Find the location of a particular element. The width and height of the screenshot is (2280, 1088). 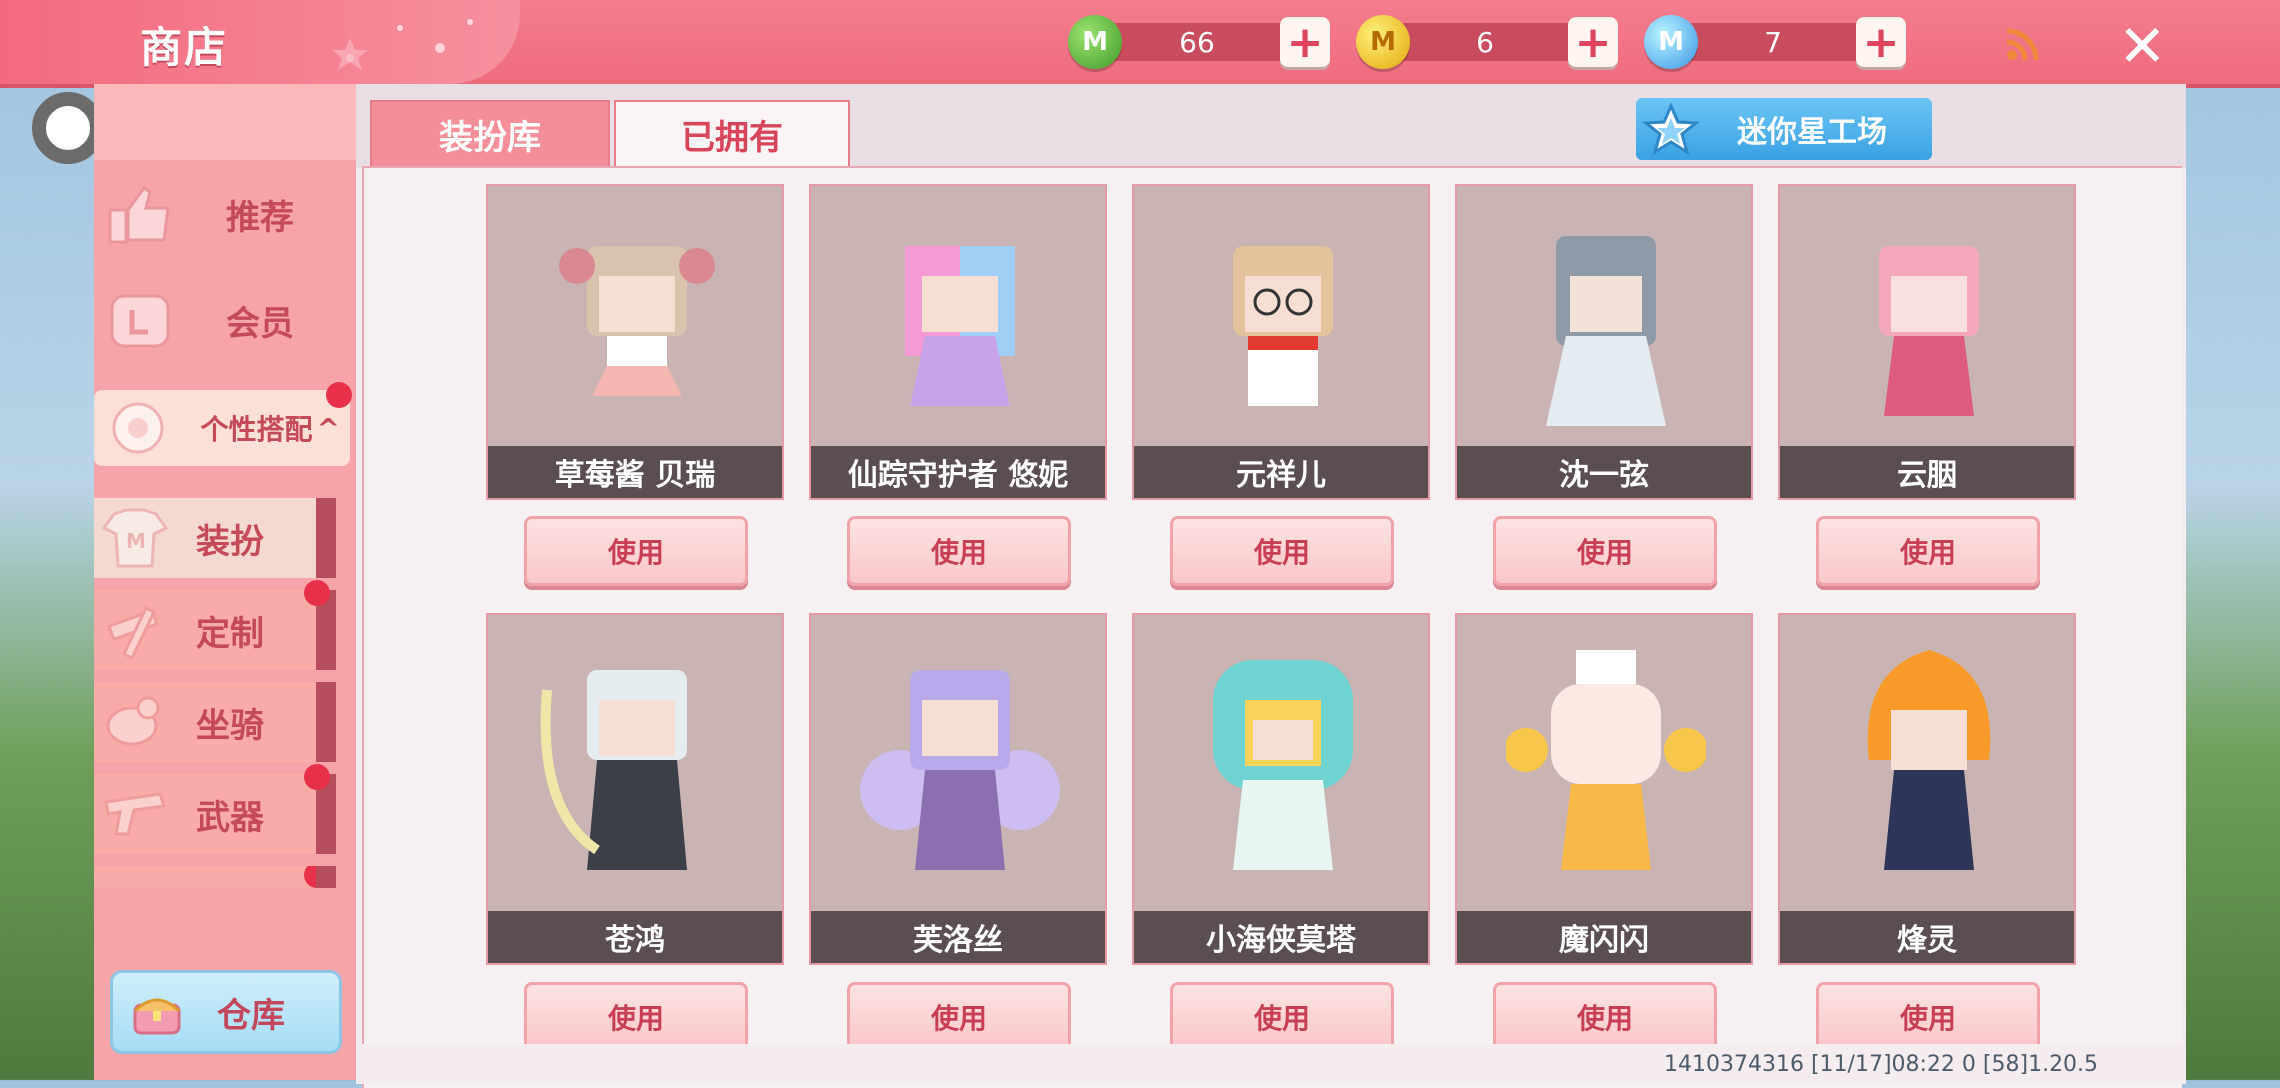

add-blue-currency-button: + is located at coordinates (1881, 42).